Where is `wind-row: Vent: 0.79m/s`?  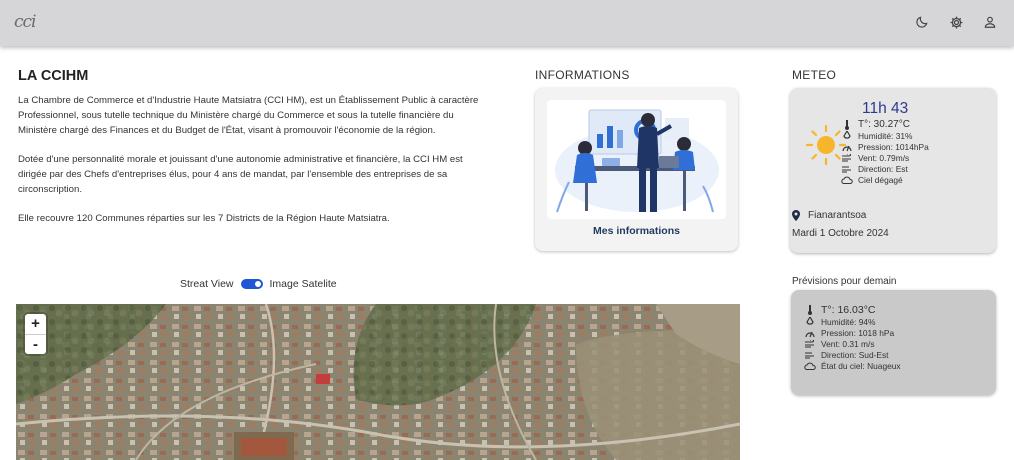
wind-row: Vent: 0.79m/s is located at coordinates (884, 157).